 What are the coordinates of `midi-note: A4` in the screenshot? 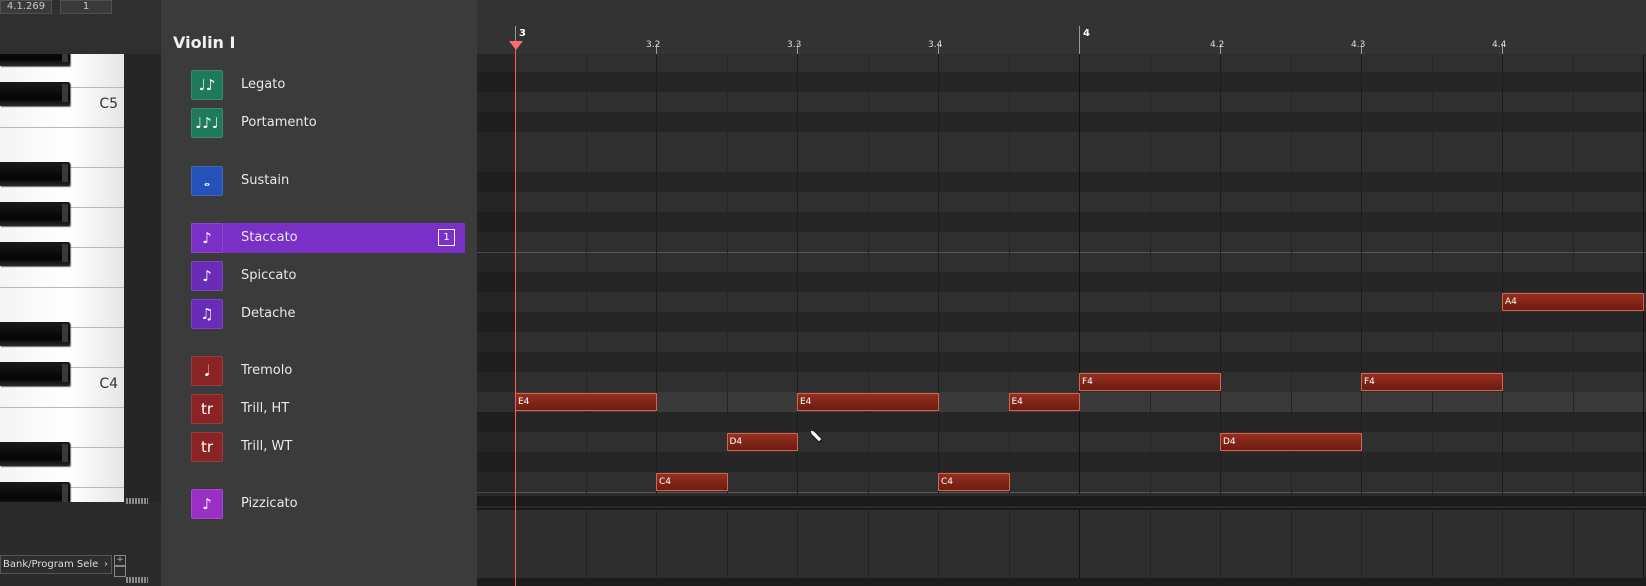 It's located at (1573, 302).